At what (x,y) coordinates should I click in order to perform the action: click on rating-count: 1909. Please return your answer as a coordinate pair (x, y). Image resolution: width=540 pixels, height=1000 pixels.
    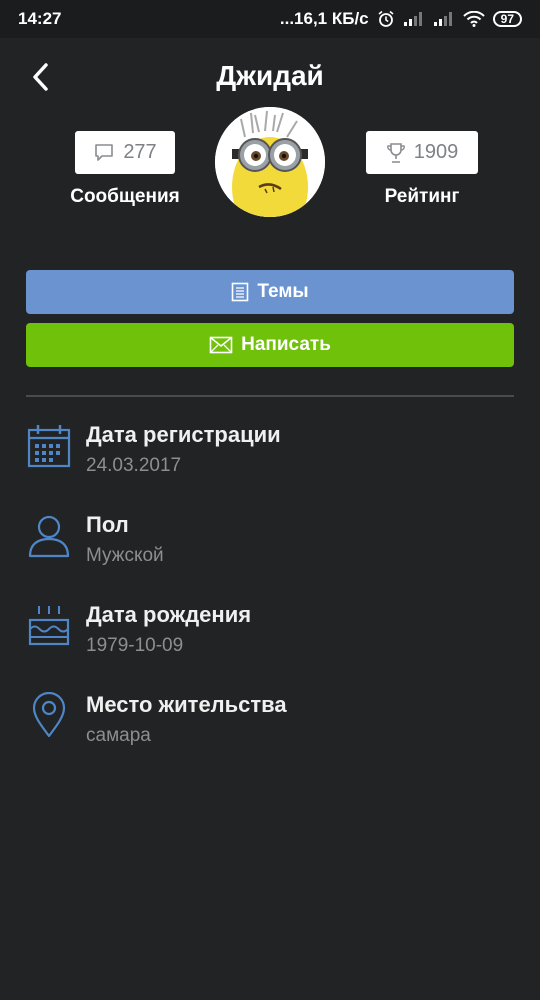
    Looking at the image, I should click on (436, 152).